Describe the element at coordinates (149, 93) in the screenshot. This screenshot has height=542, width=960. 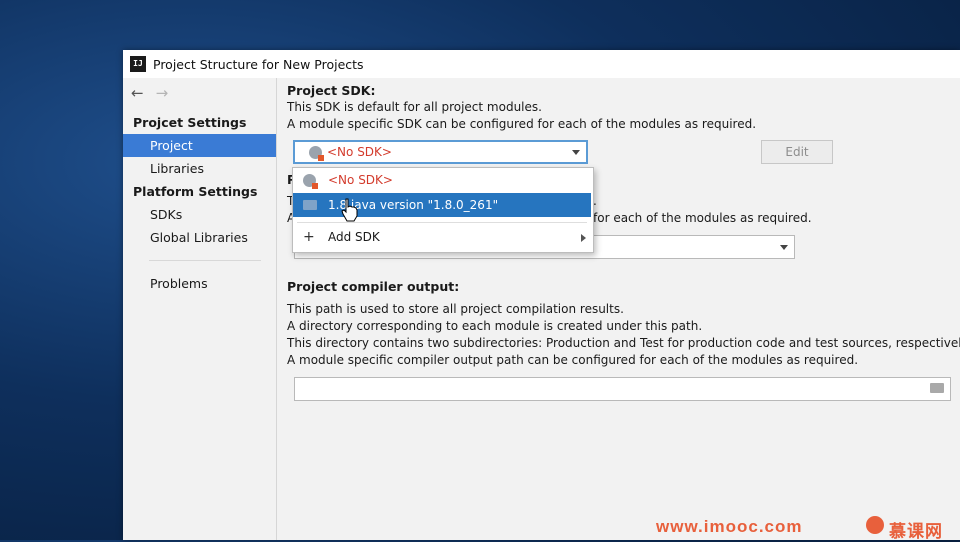
I see `nav-arrows: ← →` at that location.